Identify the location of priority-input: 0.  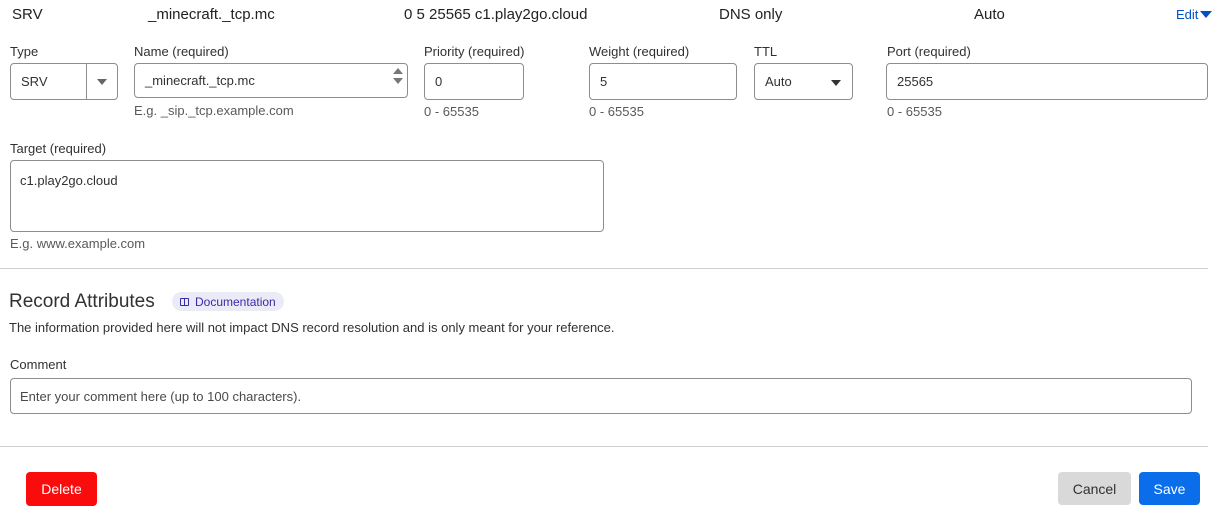
(474, 81).